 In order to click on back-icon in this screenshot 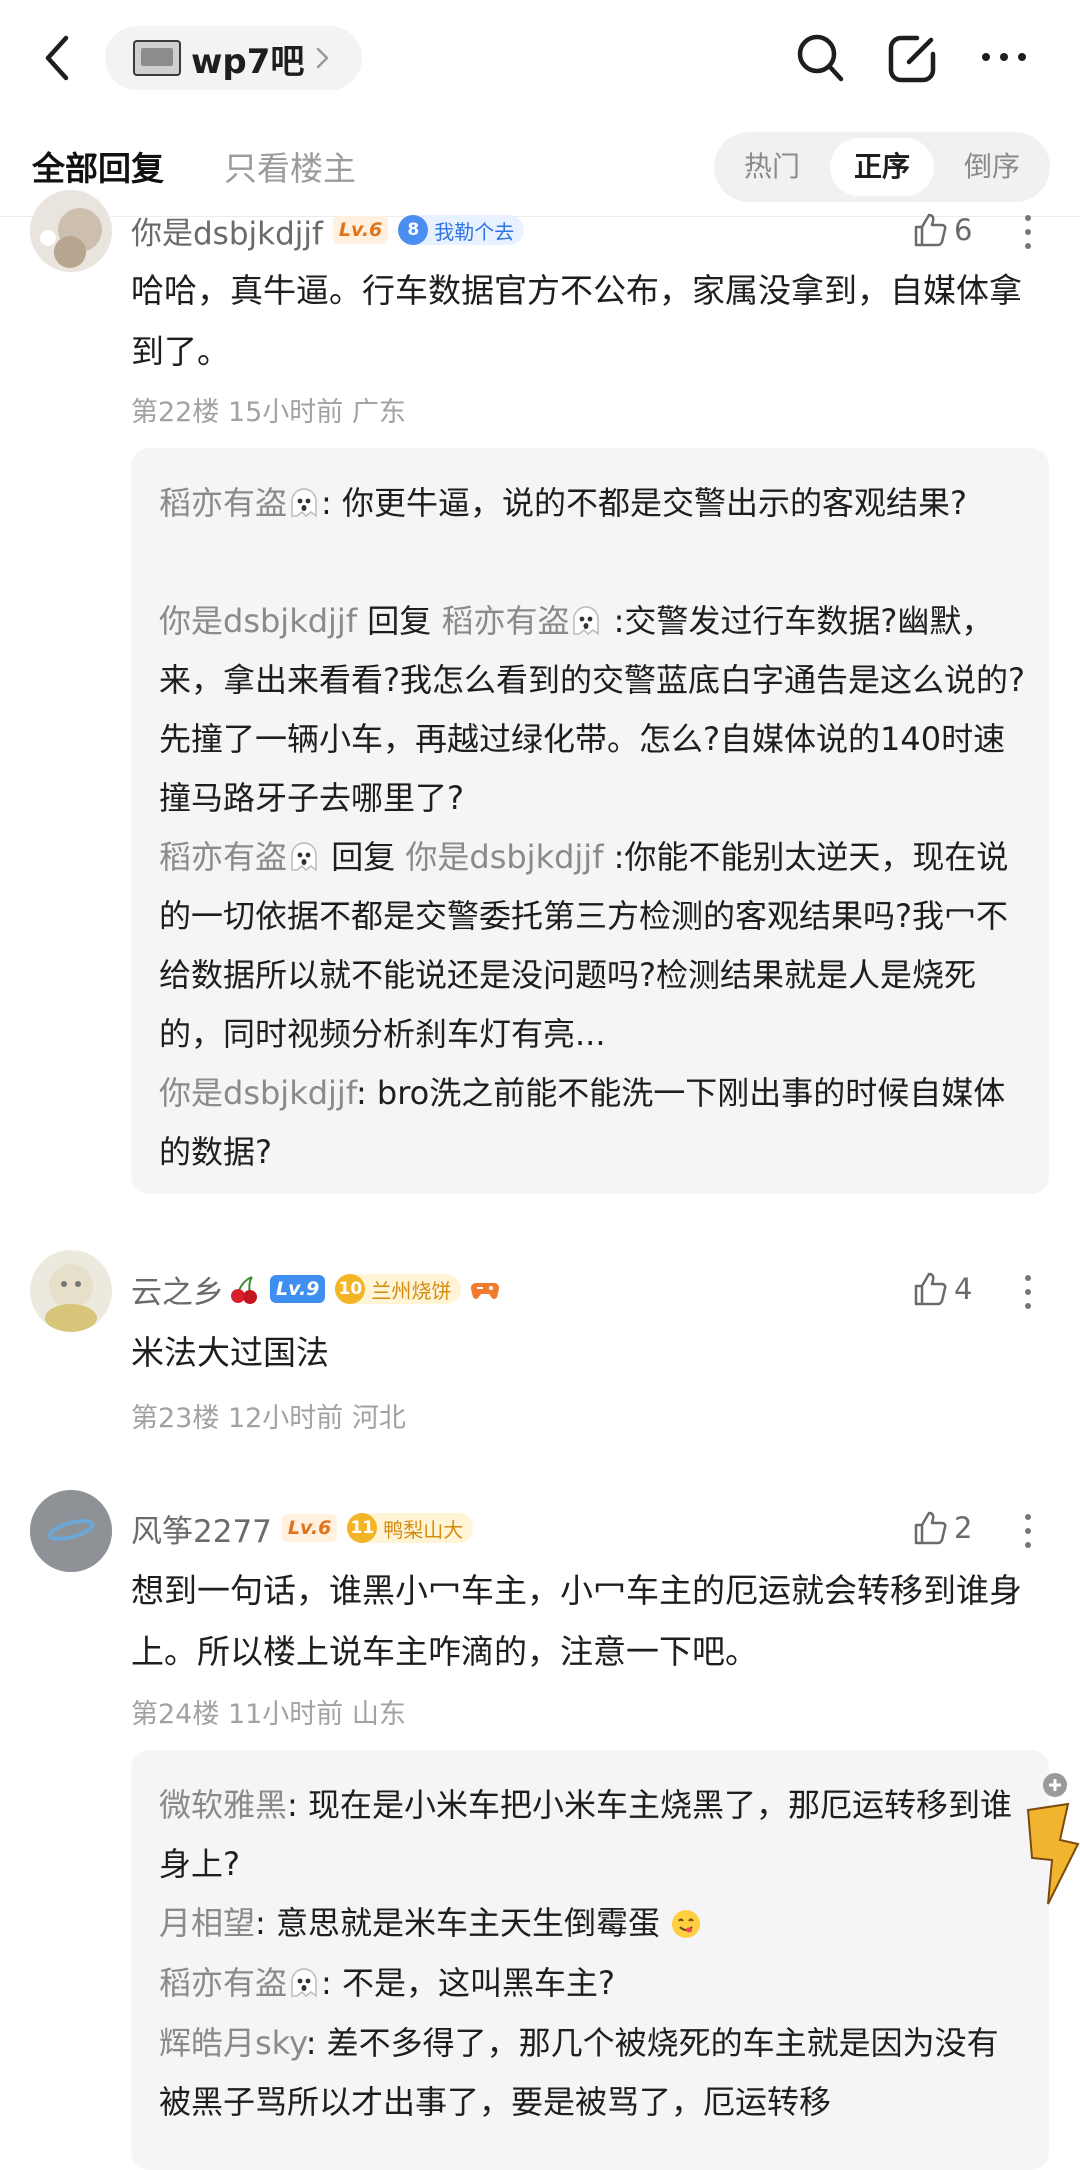, I will do `click(58, 58)`.